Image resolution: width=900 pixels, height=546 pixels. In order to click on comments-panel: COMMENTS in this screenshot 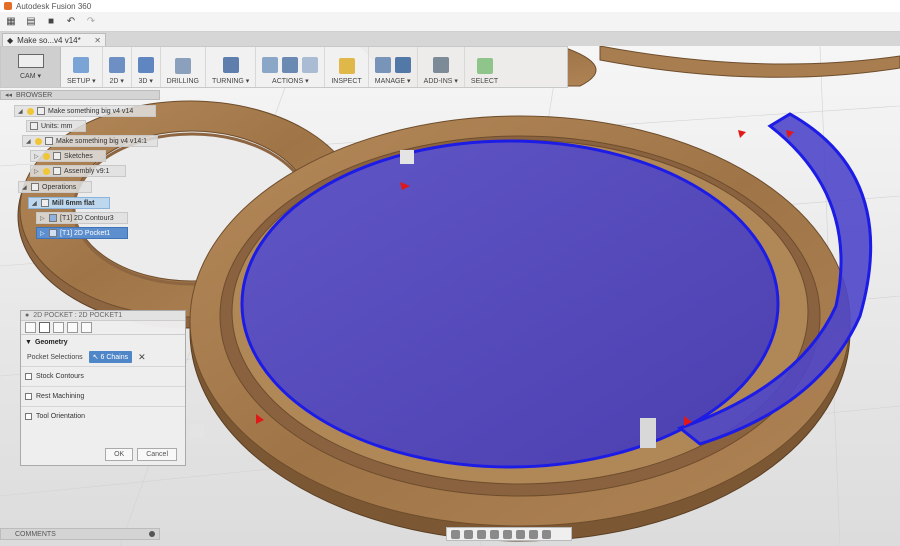, I will do `click(80, 534)`.